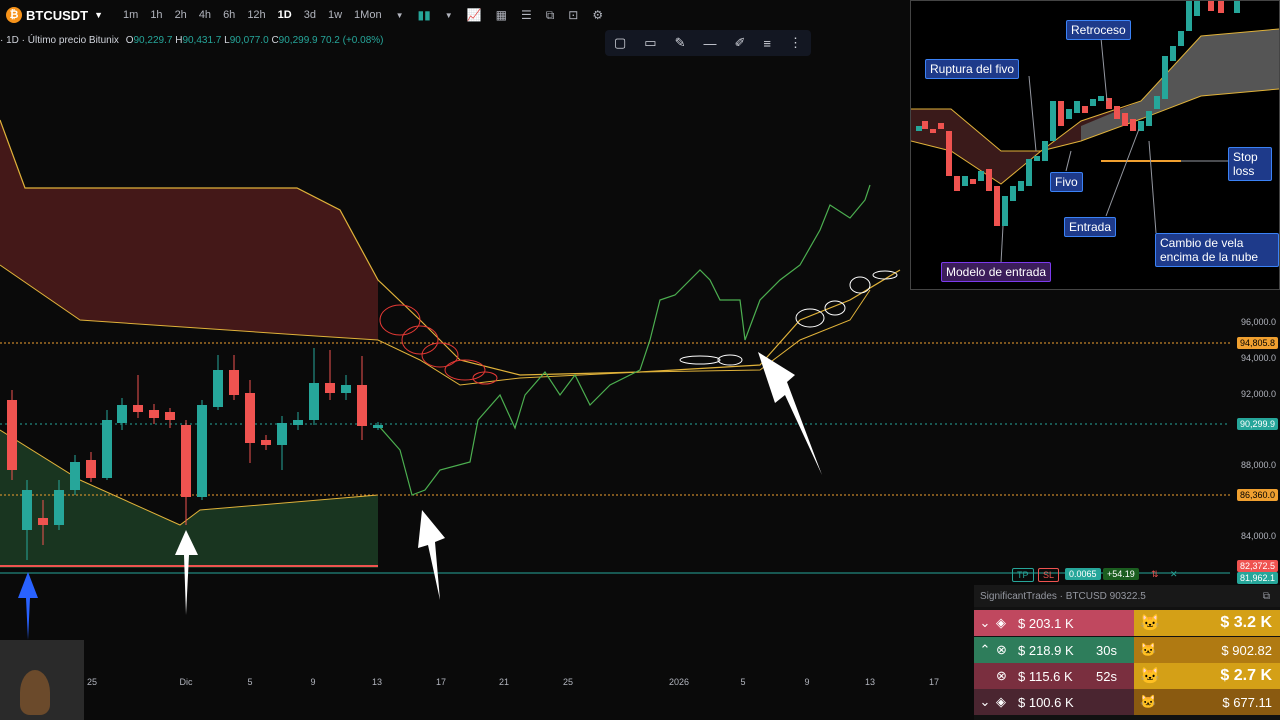 The height and width of the screenshot is (720, 1280). I want to click on tp-button: TP, so click(1023, 575).